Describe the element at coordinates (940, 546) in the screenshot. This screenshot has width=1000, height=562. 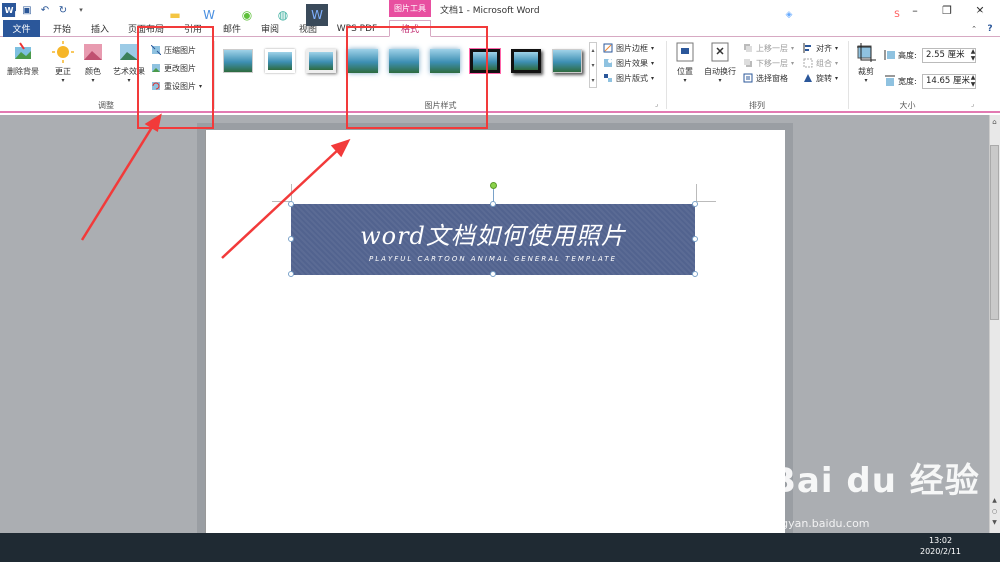
I see `clock: 13:02 2020/2/11` at that location.